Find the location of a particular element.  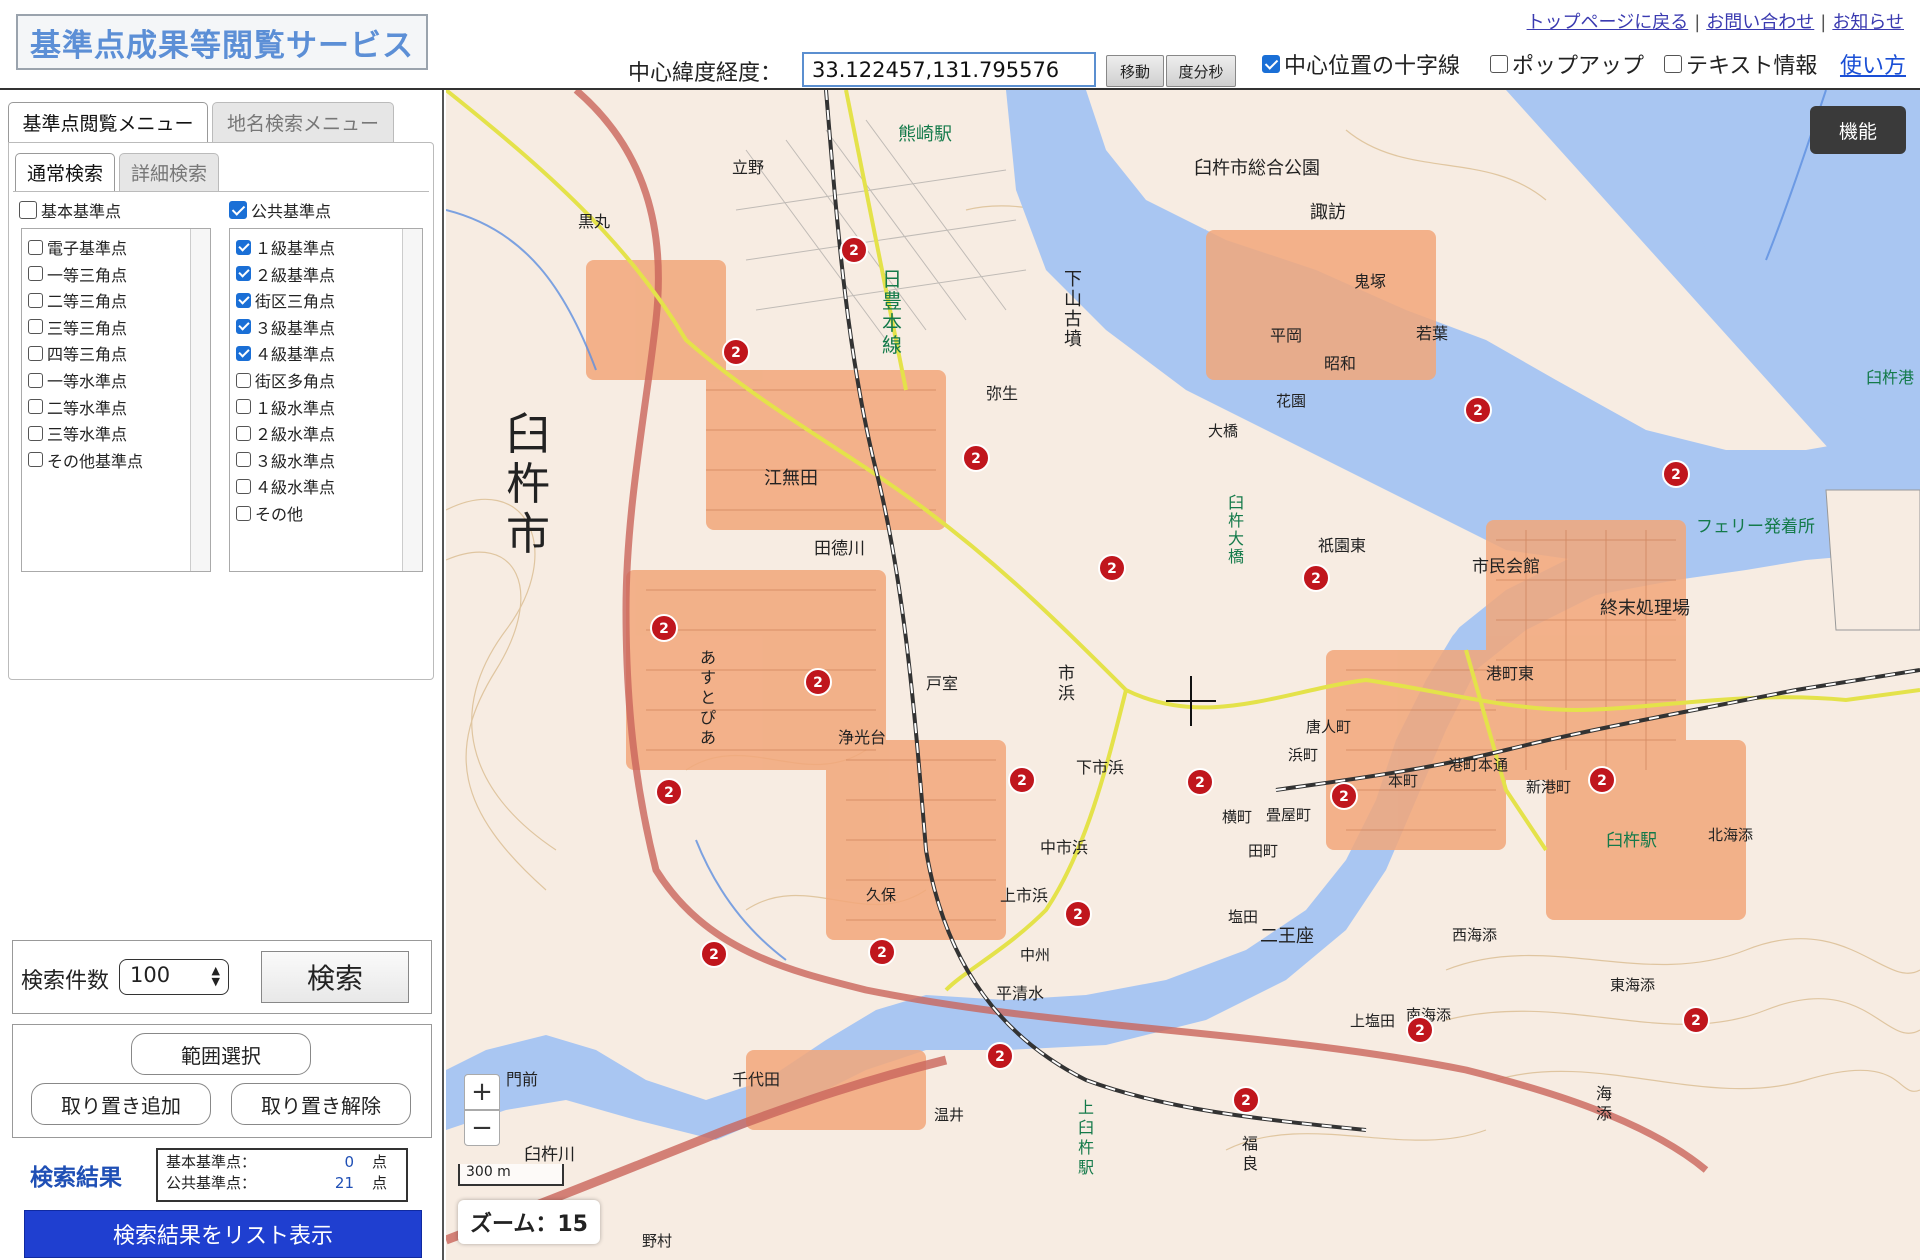

basic-point-item: 三等三角点 is located at coordinates (77, 327).